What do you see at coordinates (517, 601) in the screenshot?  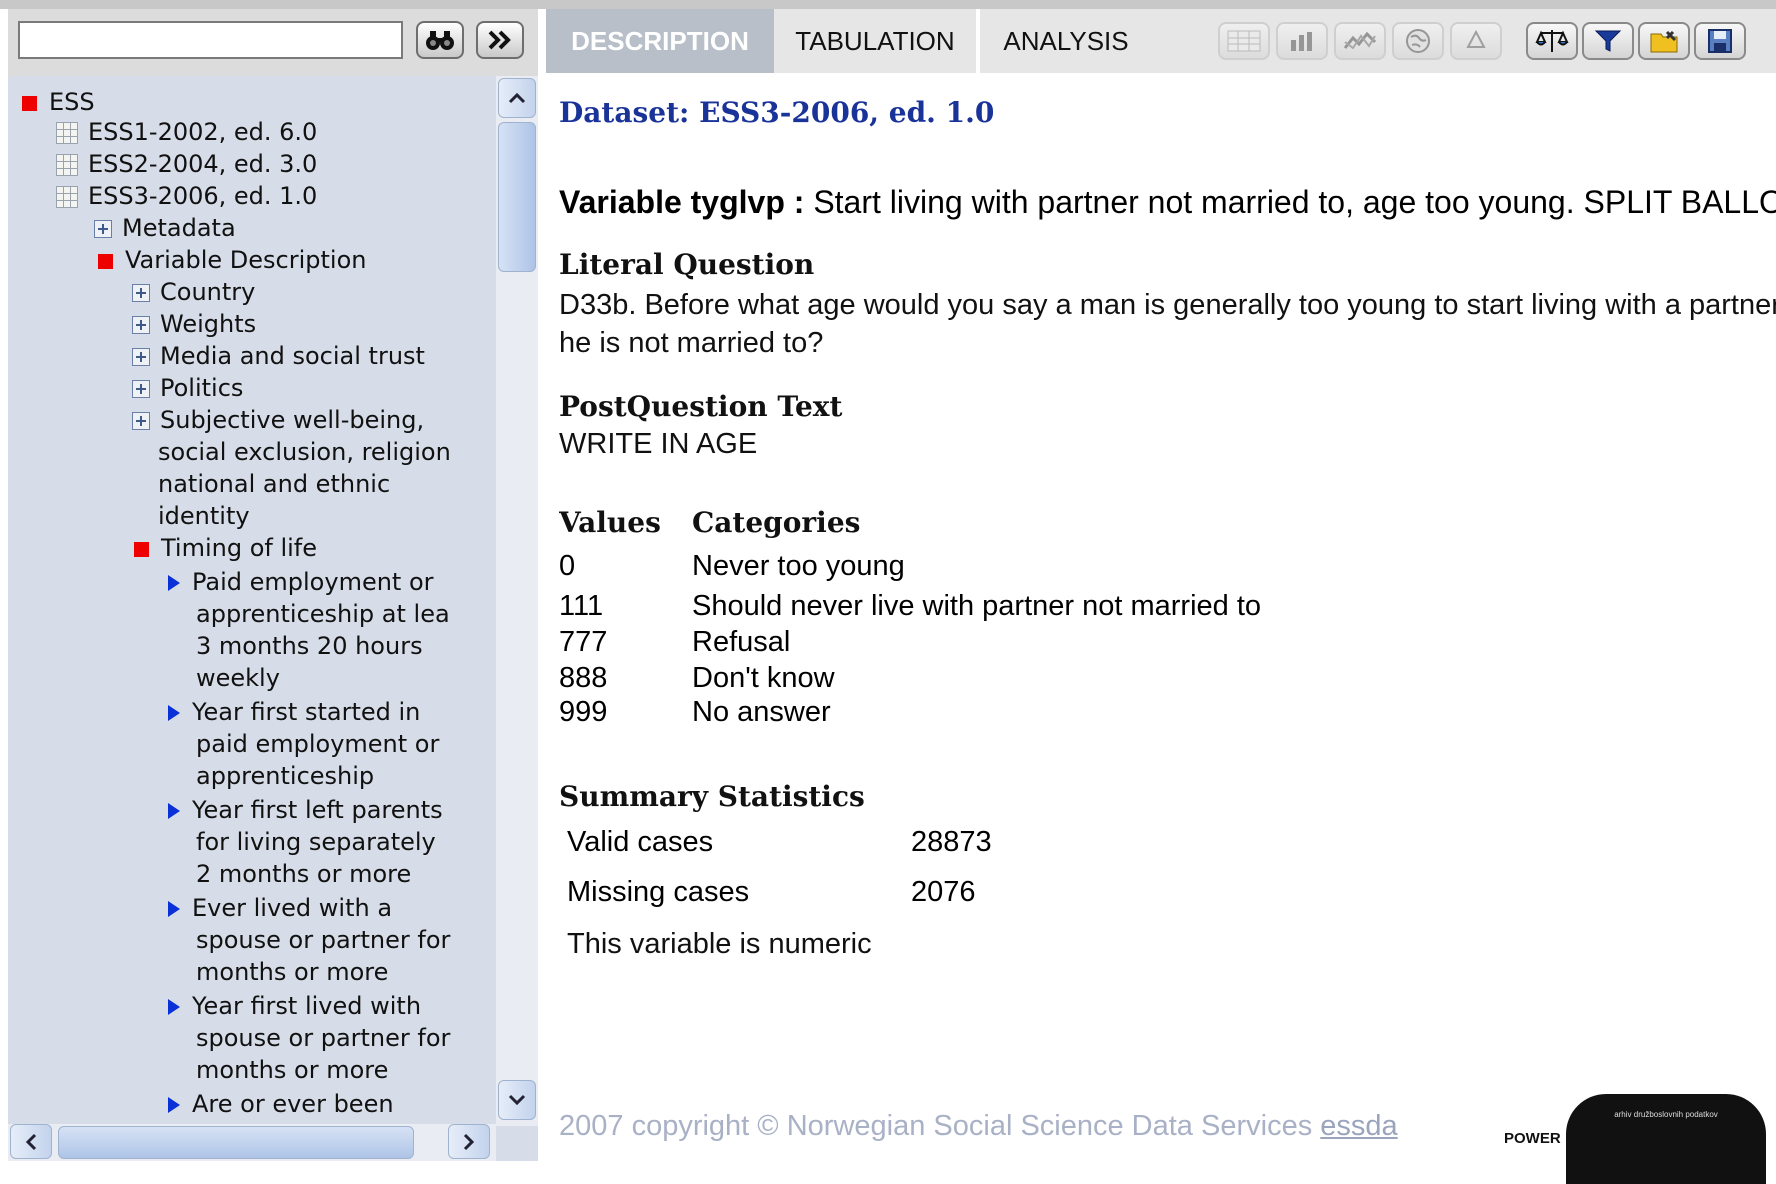 I see `tree-vertical-scrollbar` at bounding box center [517, 601].